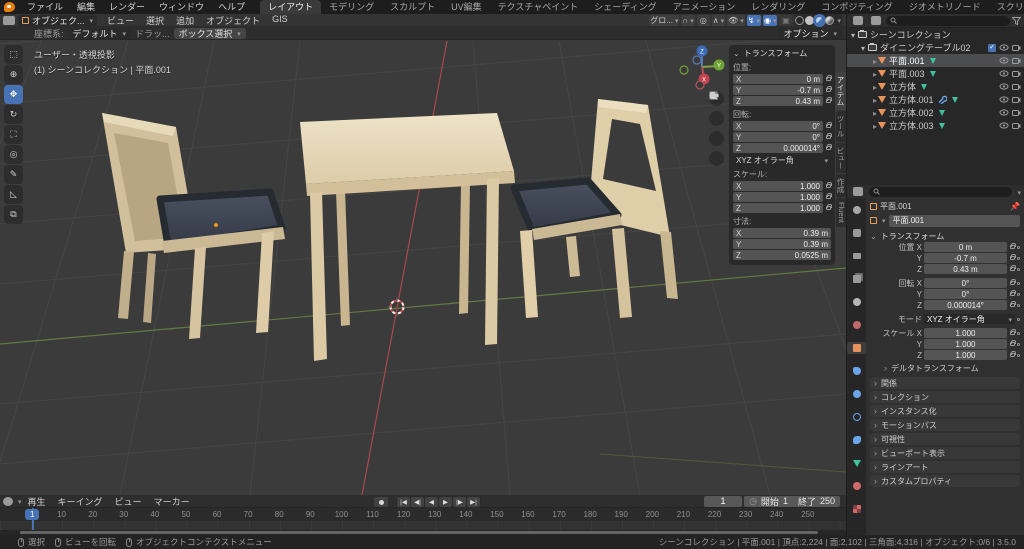 The image size is (1024, 549). Describe the element at coordinates (538, 7) in the screenshot. I see `workspace-tab: テクスチャペイント` at that location.